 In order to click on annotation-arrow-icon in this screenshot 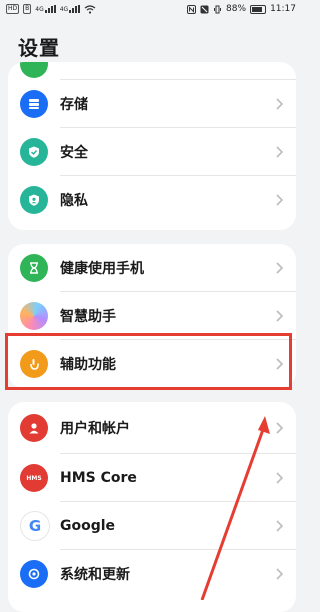, I will do `click(235, 508)`.